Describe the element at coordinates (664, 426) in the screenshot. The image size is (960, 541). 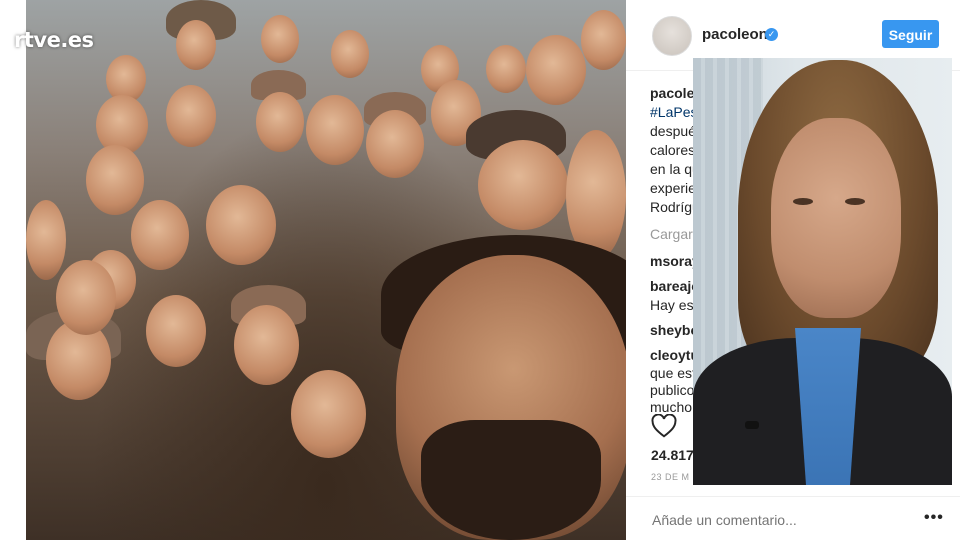
I see `heart-icon` at that location.